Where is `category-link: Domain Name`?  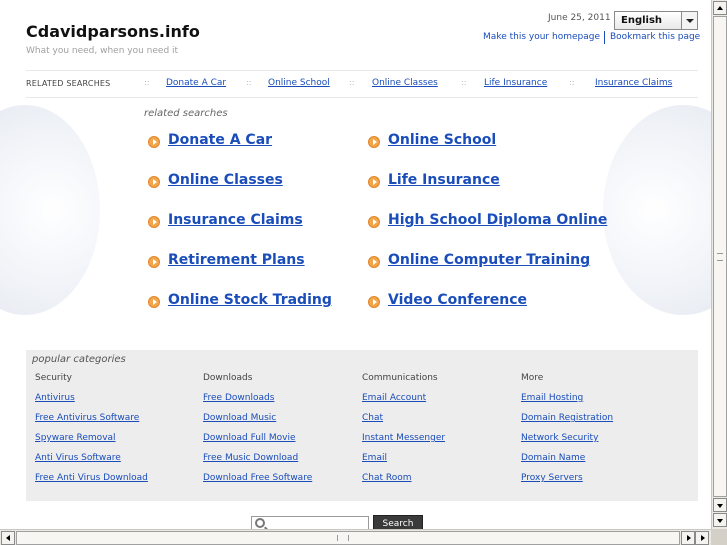
category-link: Domain Name is located at coordinates (553, 458).